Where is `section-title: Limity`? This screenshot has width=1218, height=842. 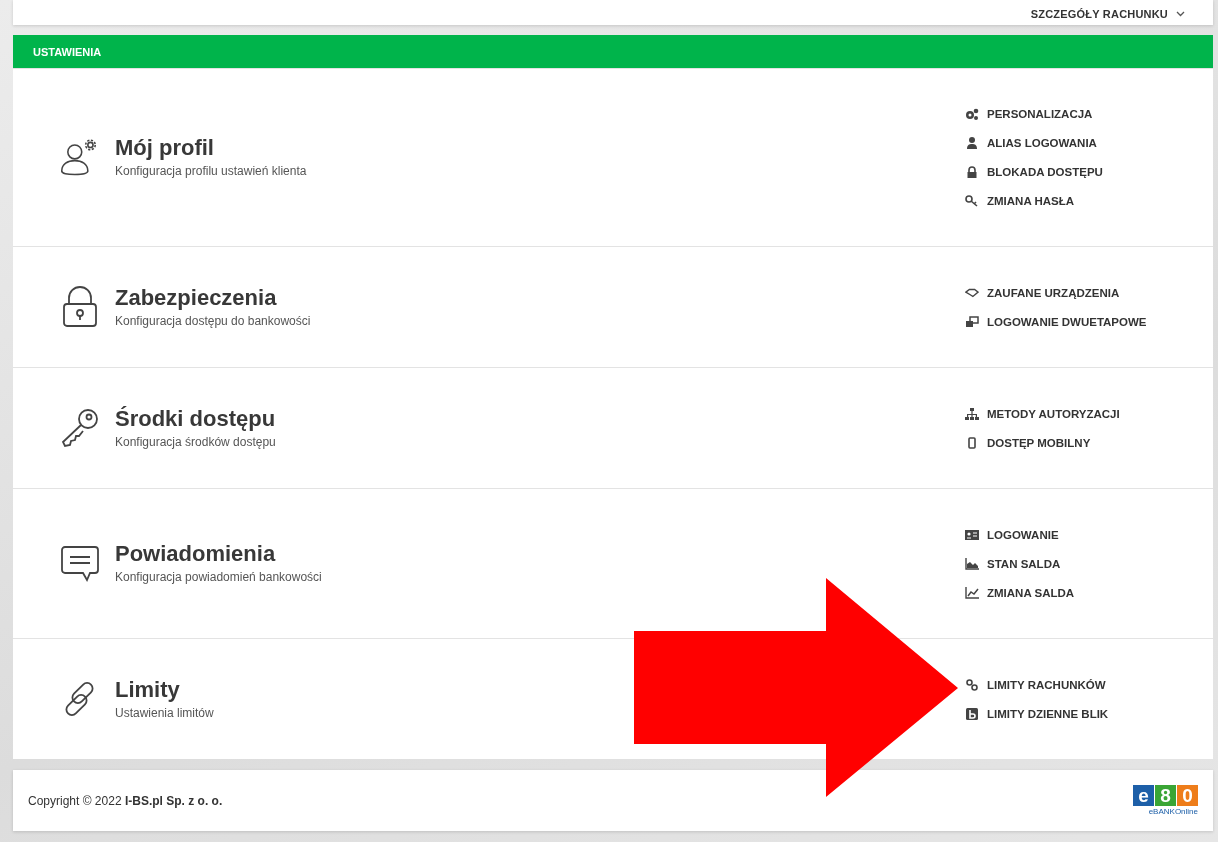 section-title: Limity is located at coordinates (540, 689).